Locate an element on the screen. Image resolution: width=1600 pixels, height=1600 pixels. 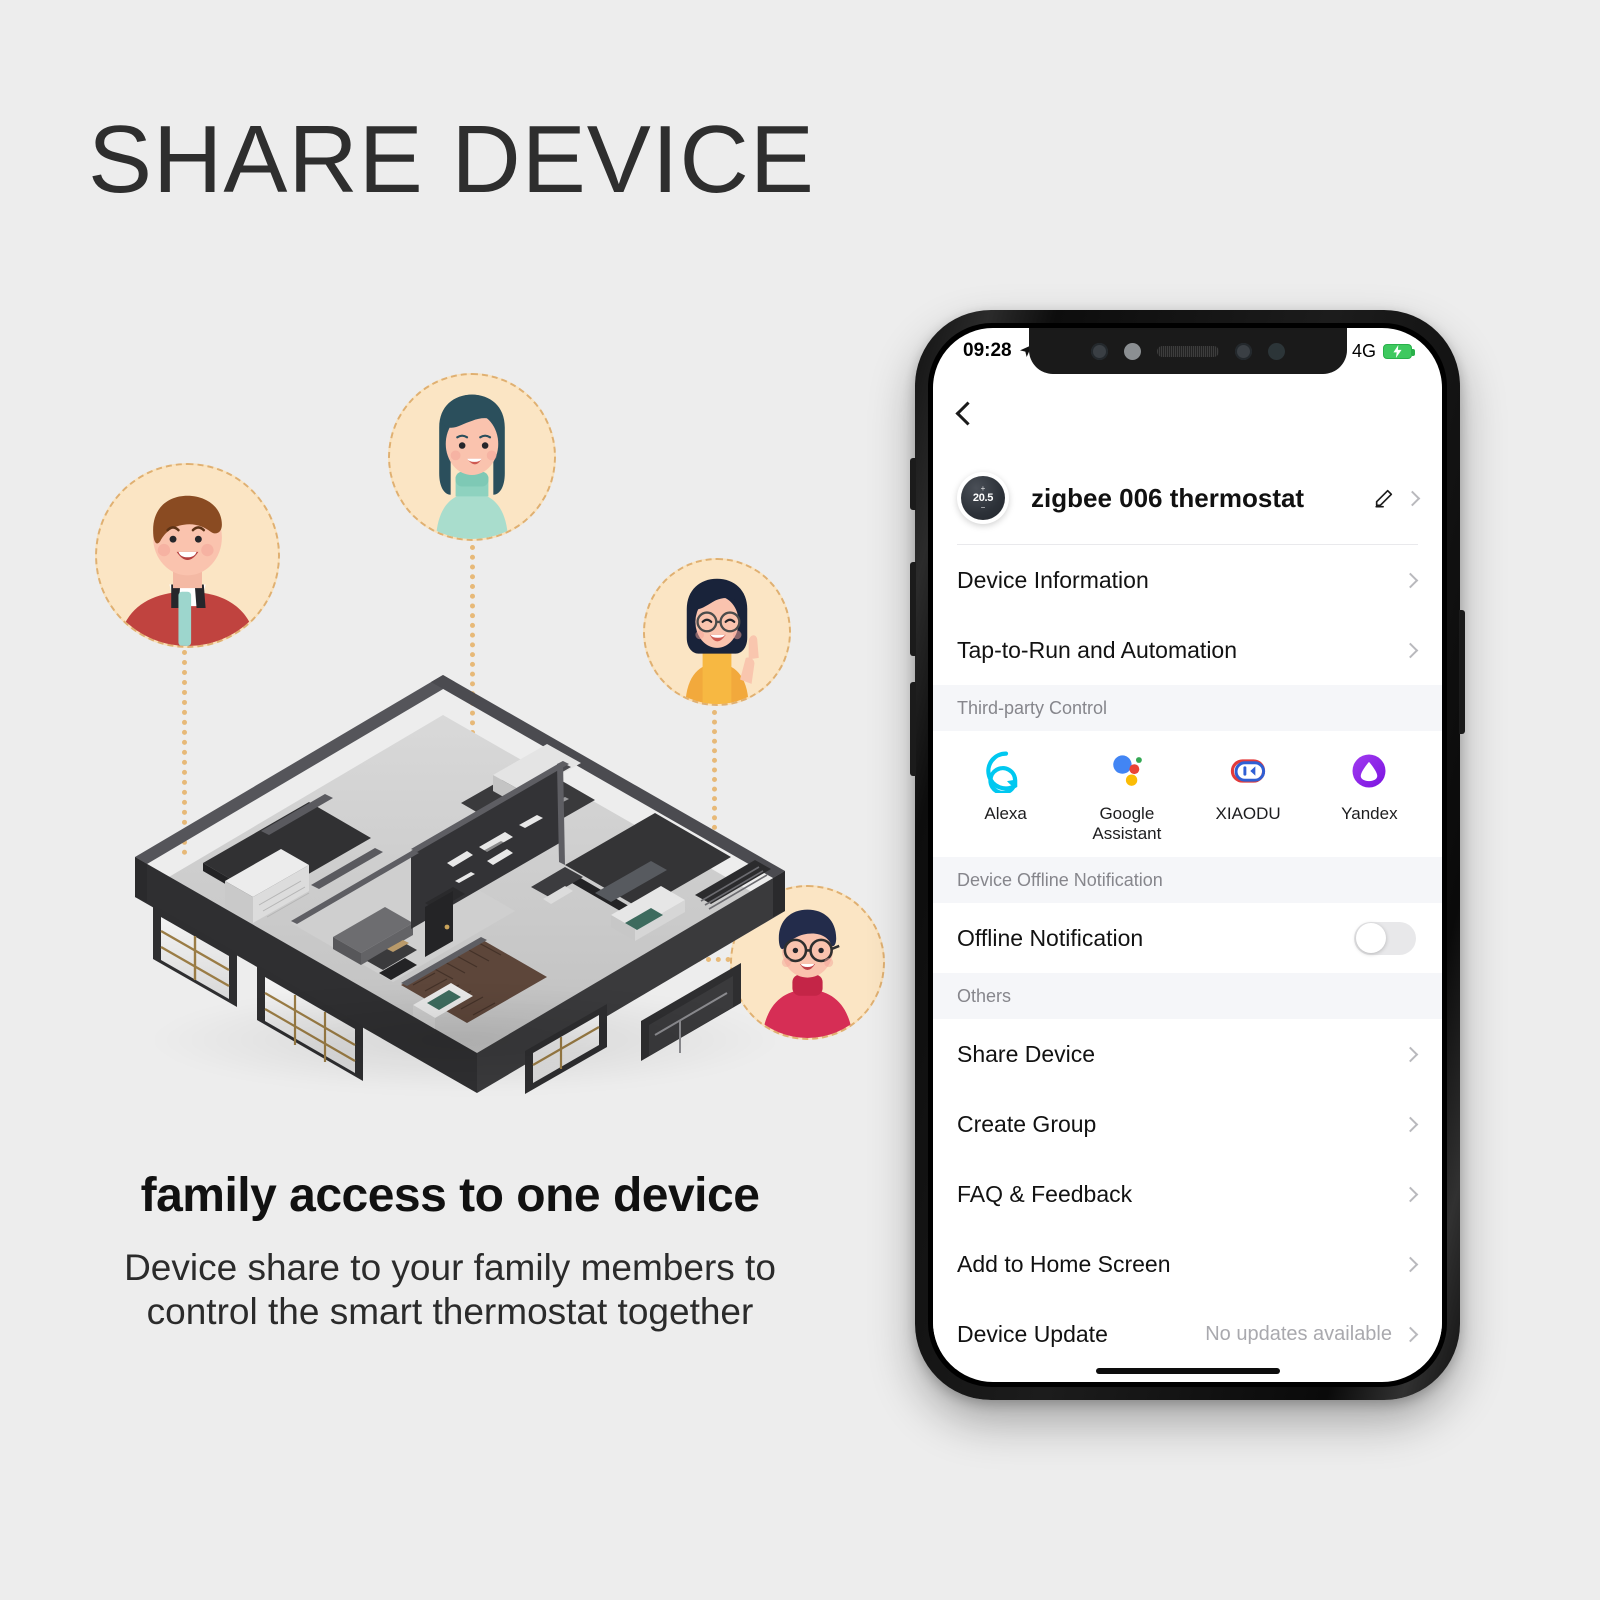
list-item-tap-to-run: Tap-to-Run and Automation is located at coordinates (1187, 650).